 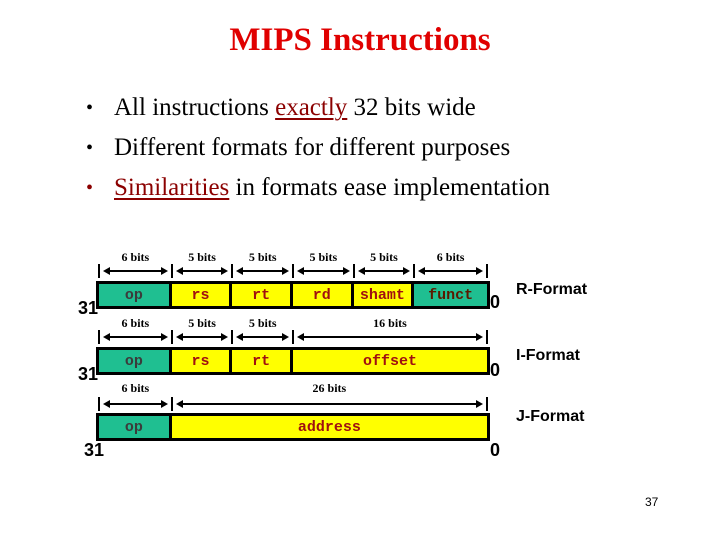 I want to click on format-name: I-Format, so click(x=548, y=355).